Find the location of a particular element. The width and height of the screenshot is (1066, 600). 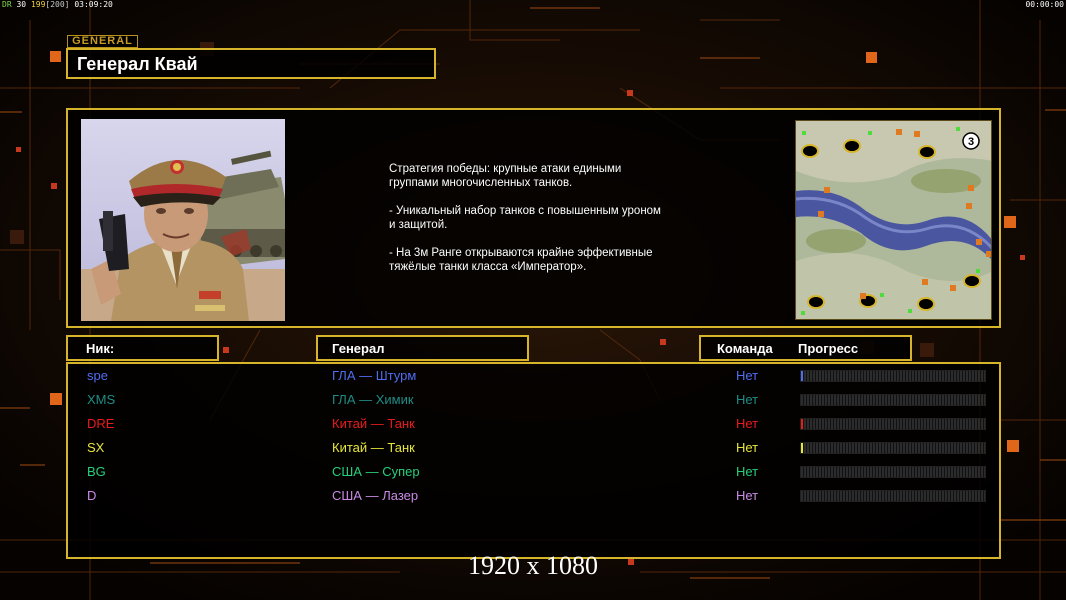

player-row: D США — Лазер Нет is located at coordinates (533, 497).